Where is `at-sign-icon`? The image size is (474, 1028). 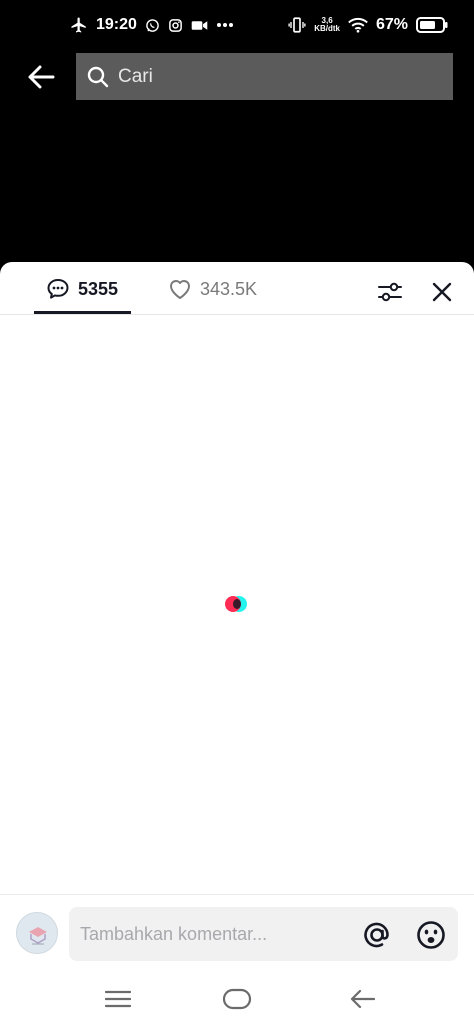
at-sign-icon is located at coordinates (376, 935).